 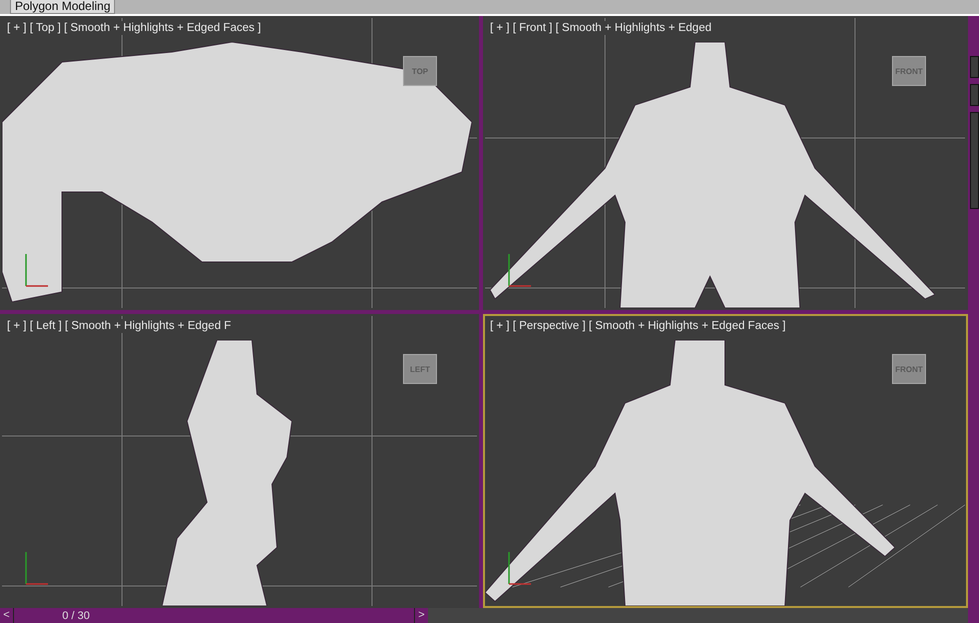 What do you see at coordinates (638, 326) in the screenshot?
I see `viewport-label: [ + ] [ Perspective ] [ Smooth + Highlights + Edged Faces ]` at bounding box center [638, 326].